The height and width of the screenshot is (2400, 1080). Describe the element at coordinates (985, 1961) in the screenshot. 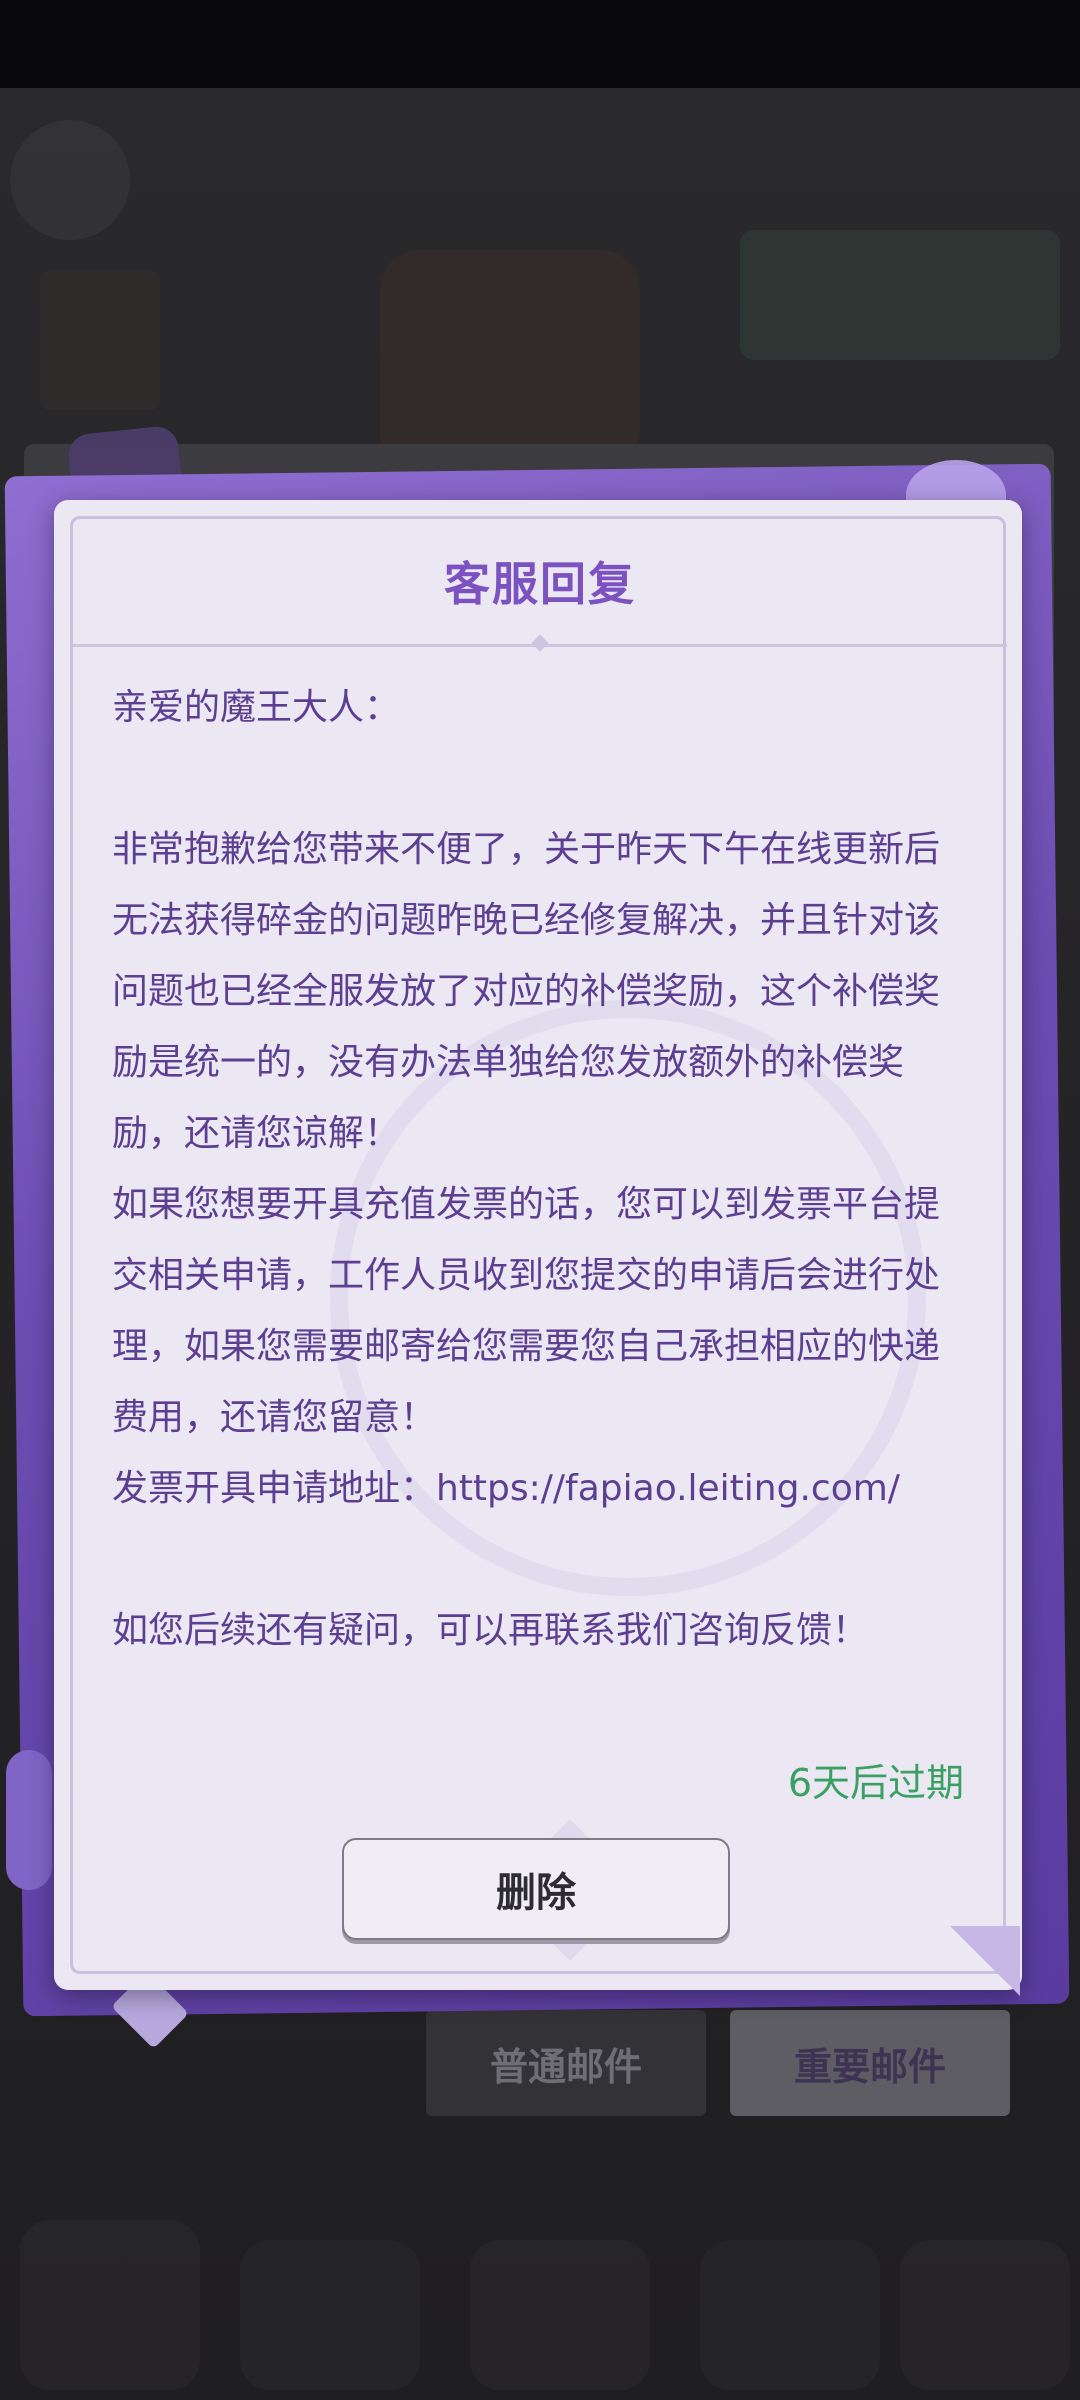

I see `page-corner-fold` at that location.